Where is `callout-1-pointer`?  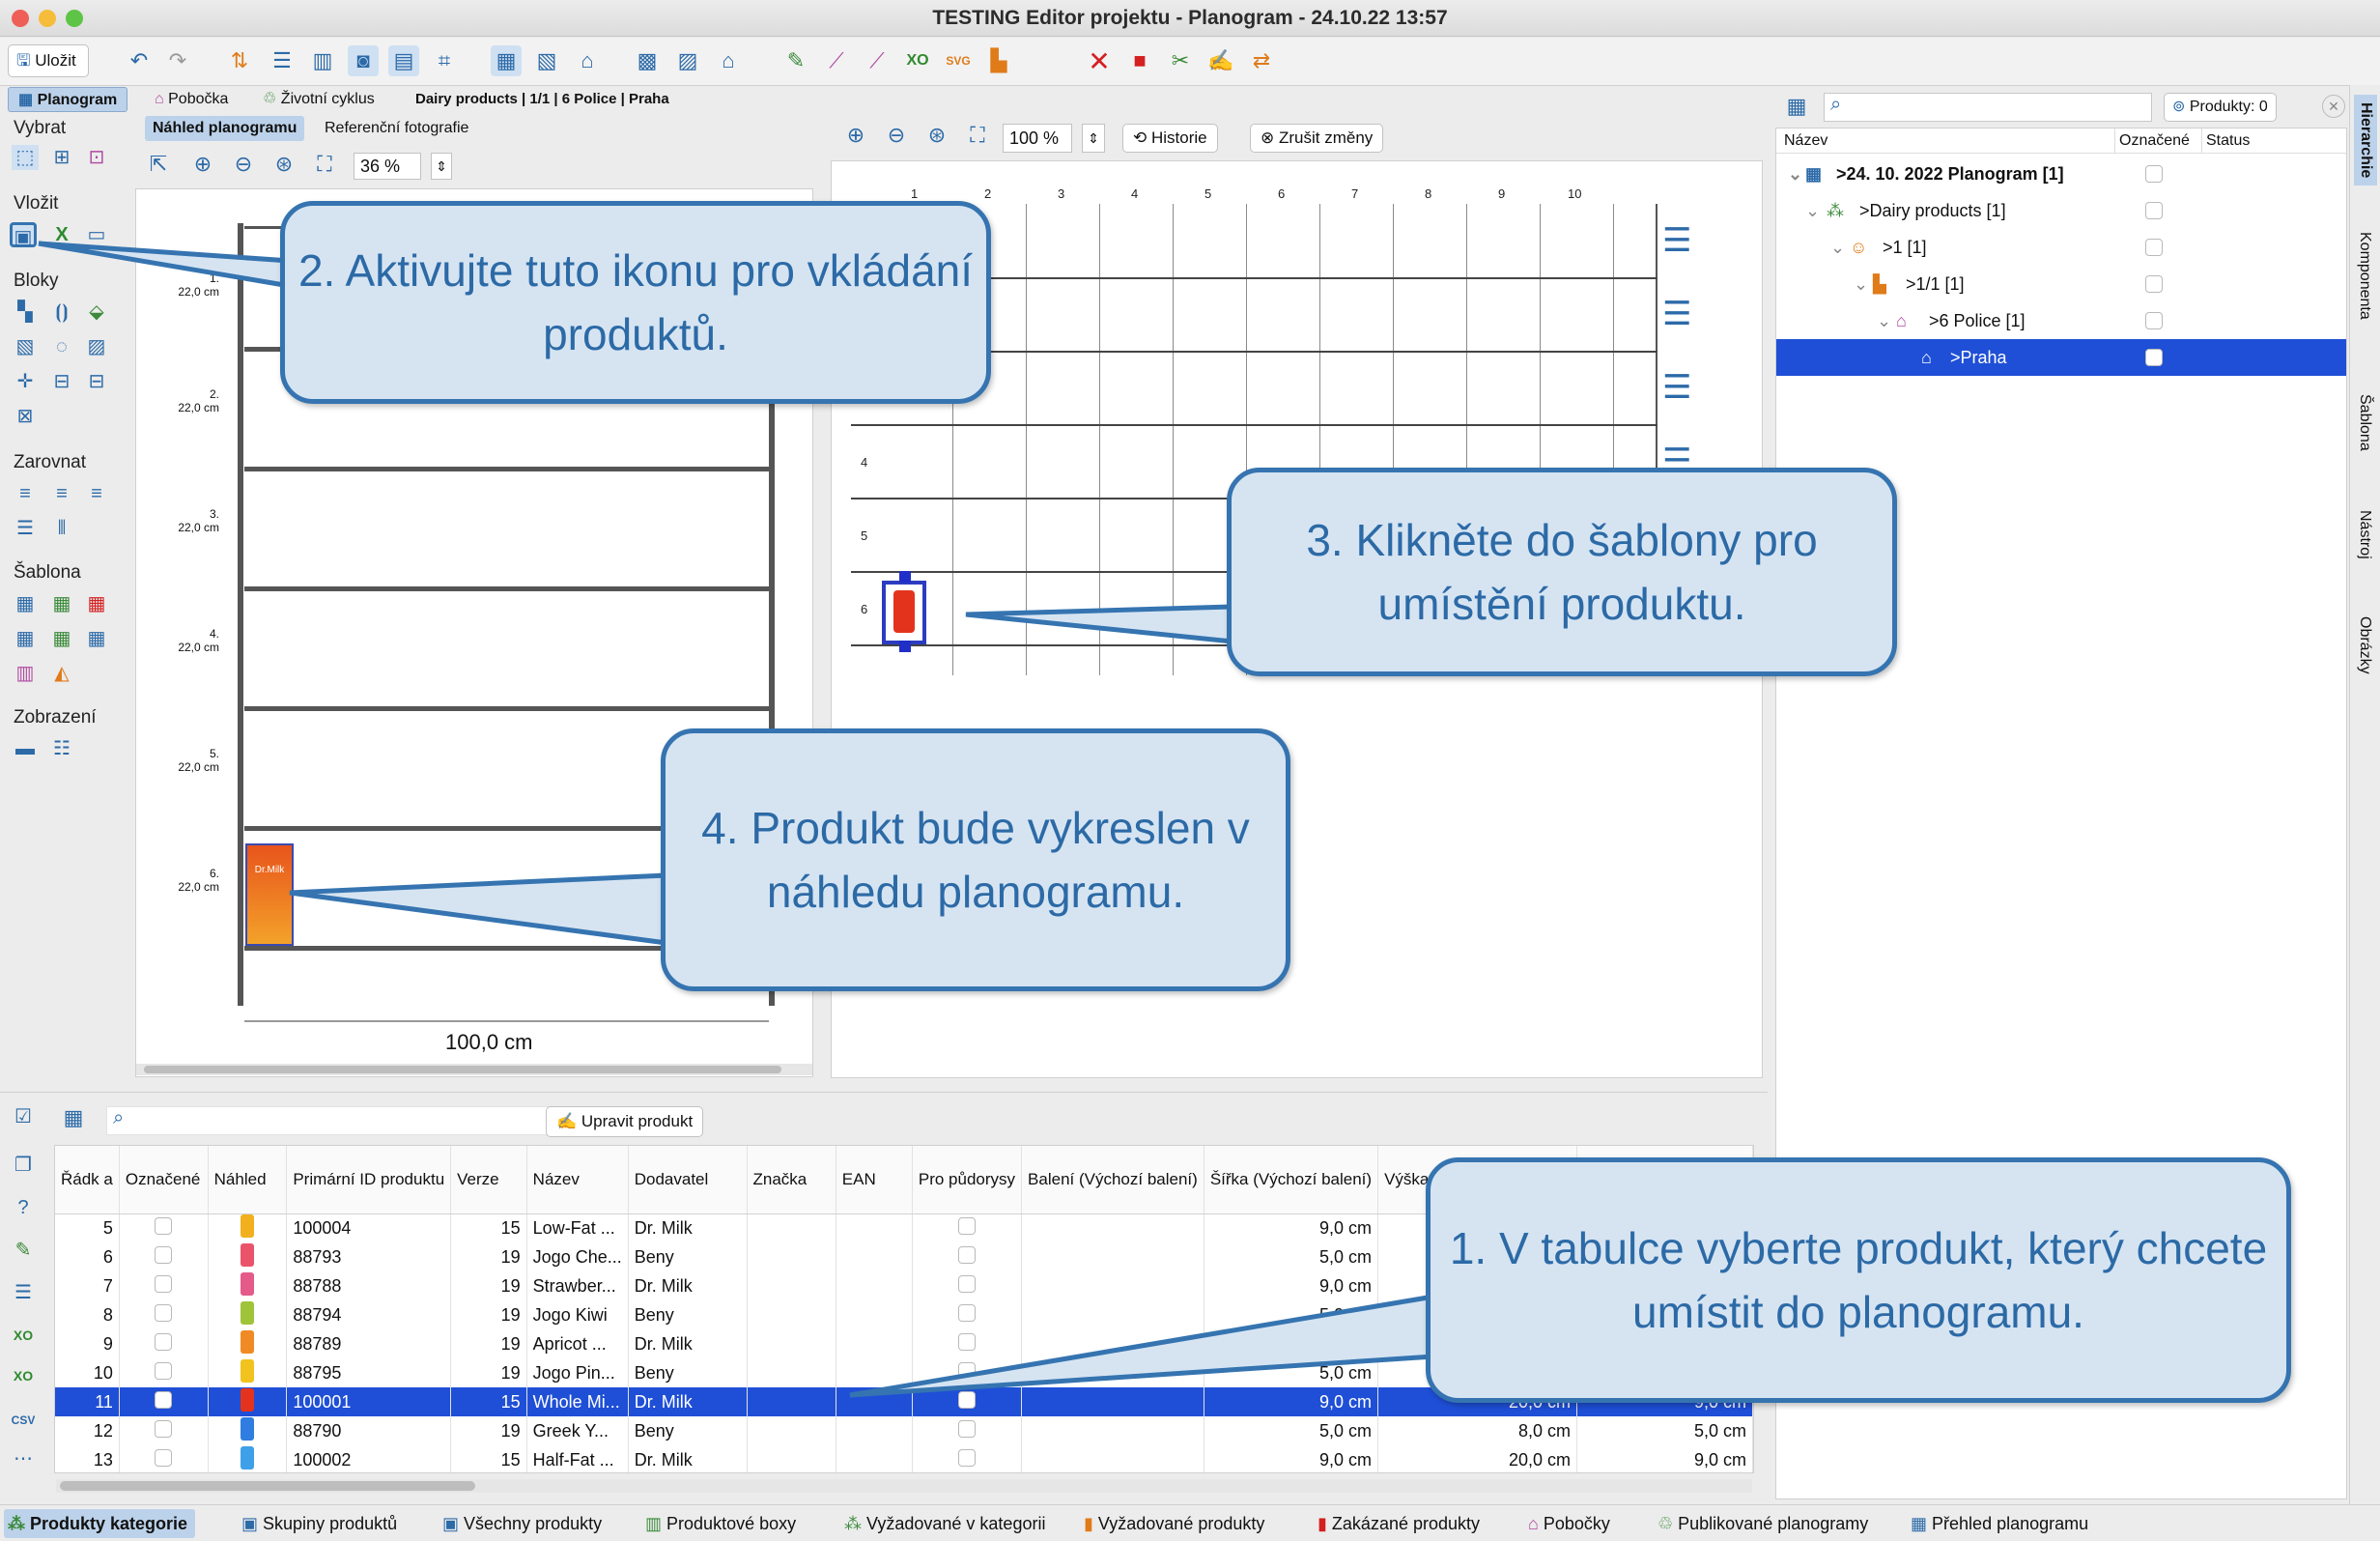
callout-1-pointer is located at coordinates (1143, 1346).